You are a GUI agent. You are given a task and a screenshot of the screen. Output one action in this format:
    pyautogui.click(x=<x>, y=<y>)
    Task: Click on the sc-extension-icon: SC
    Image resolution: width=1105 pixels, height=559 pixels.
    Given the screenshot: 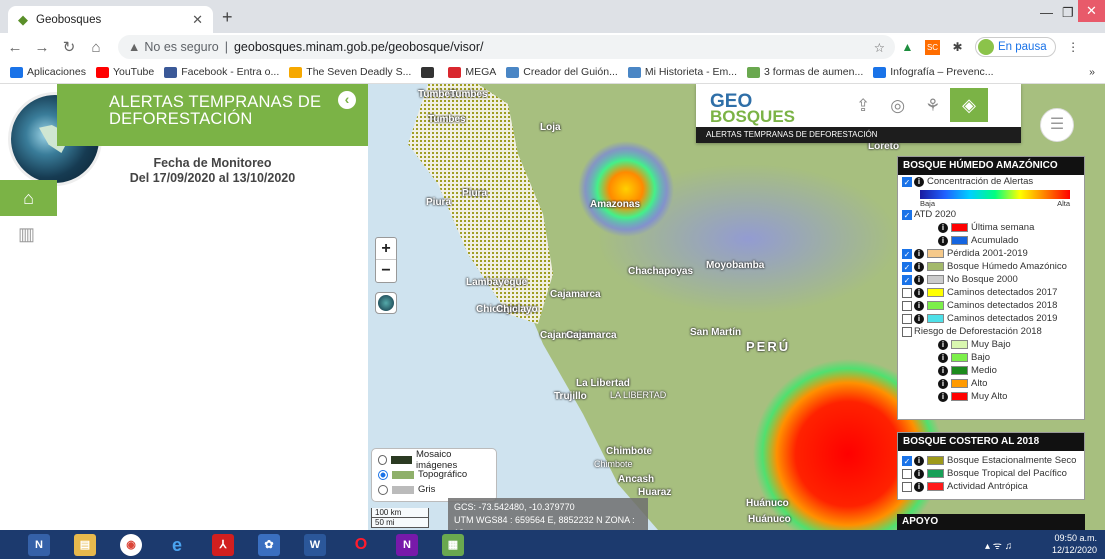 What is the action you would take?
    pyautogui.click(x=932, y=47)
    